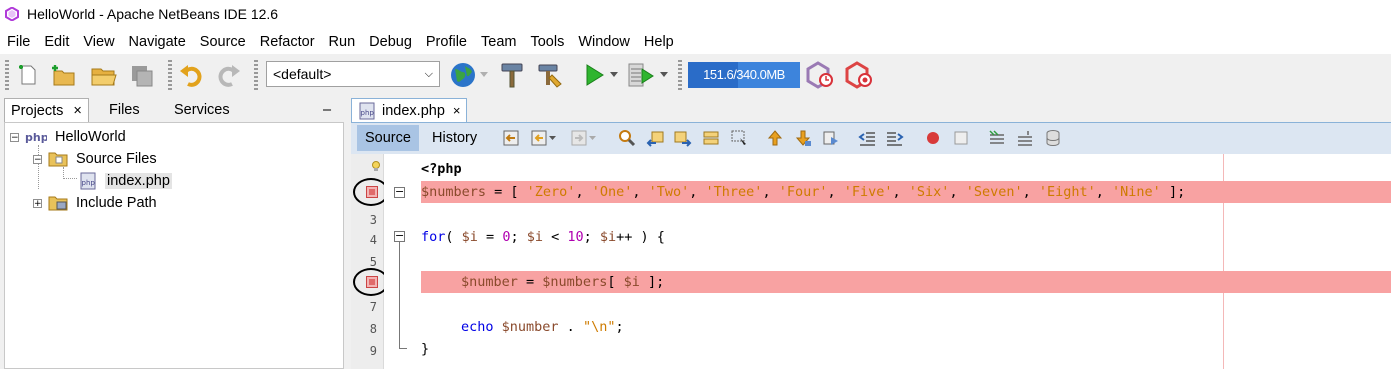 This screenshot has height=369, width=1391. Describe the element at coordinates (859, 75) in the screenshot. I see `profile-stop-icon` at that location.